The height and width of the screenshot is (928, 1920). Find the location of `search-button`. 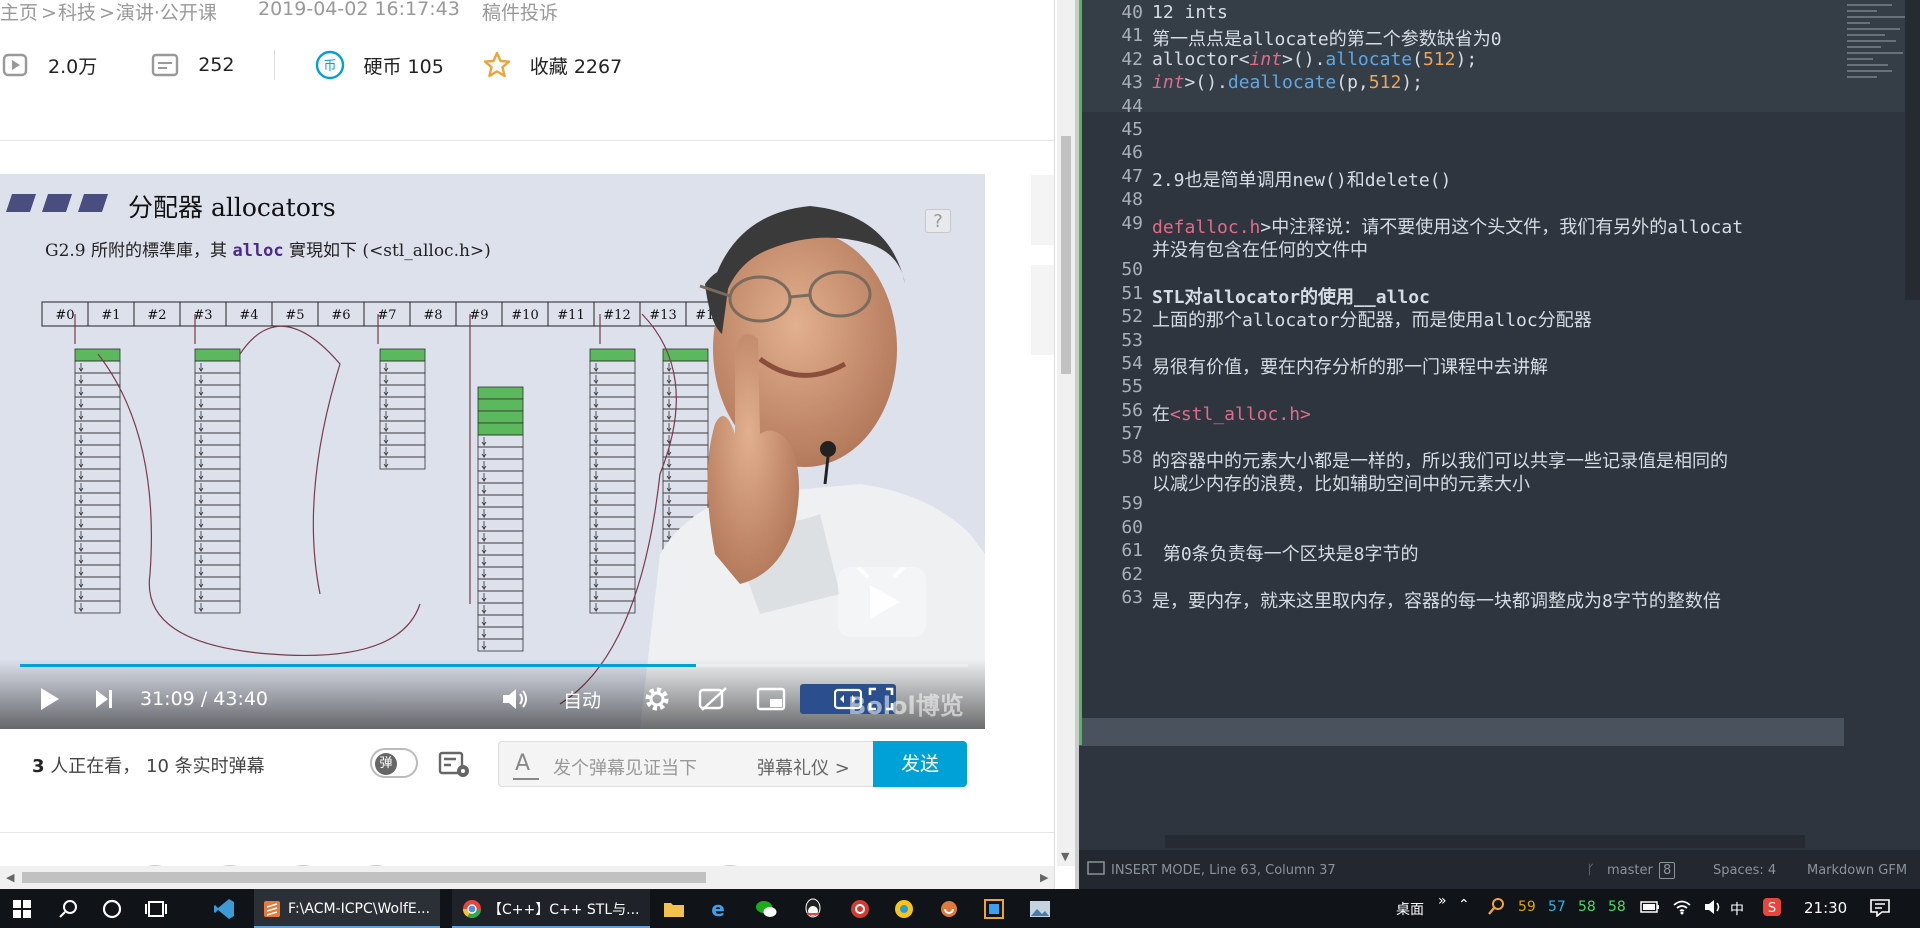

search-button is located at coordinates (68, 908).